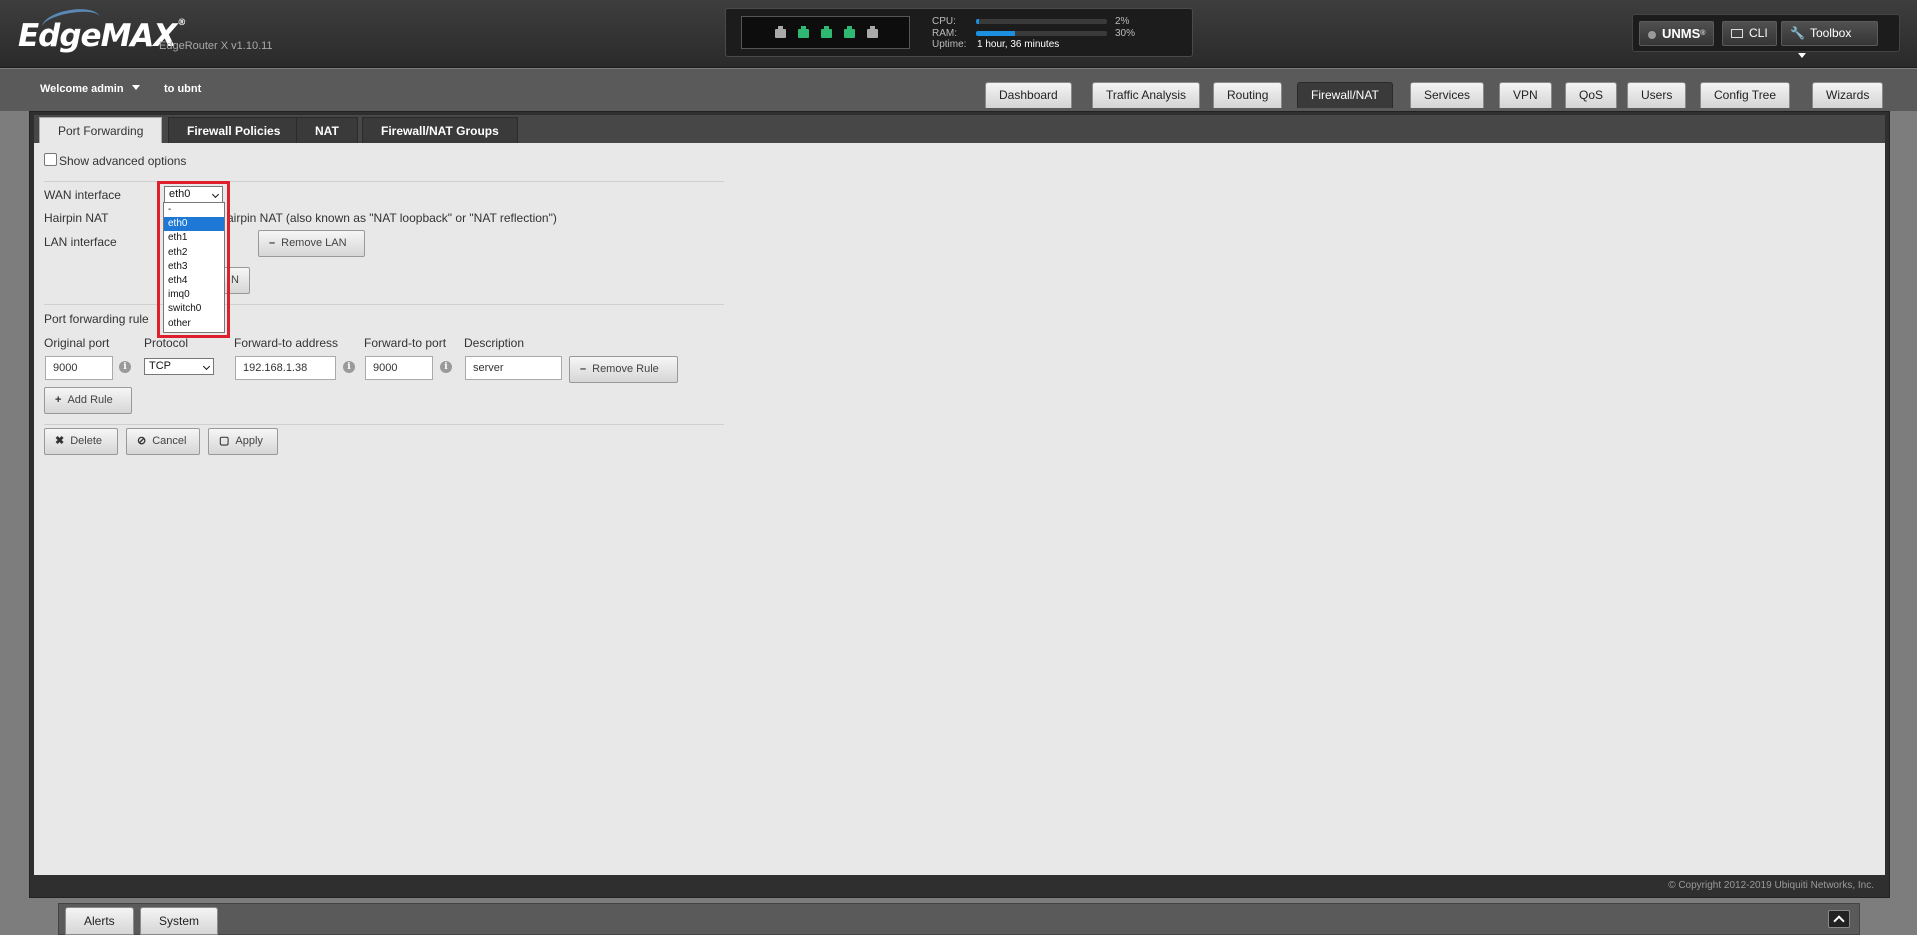 The width and height of the screenshot is (1917, 935). What do you see at coordinates (405, 343) in the screenshot?
I see `forward-port-header: Forward-to port` at bounding box center [405, 343].